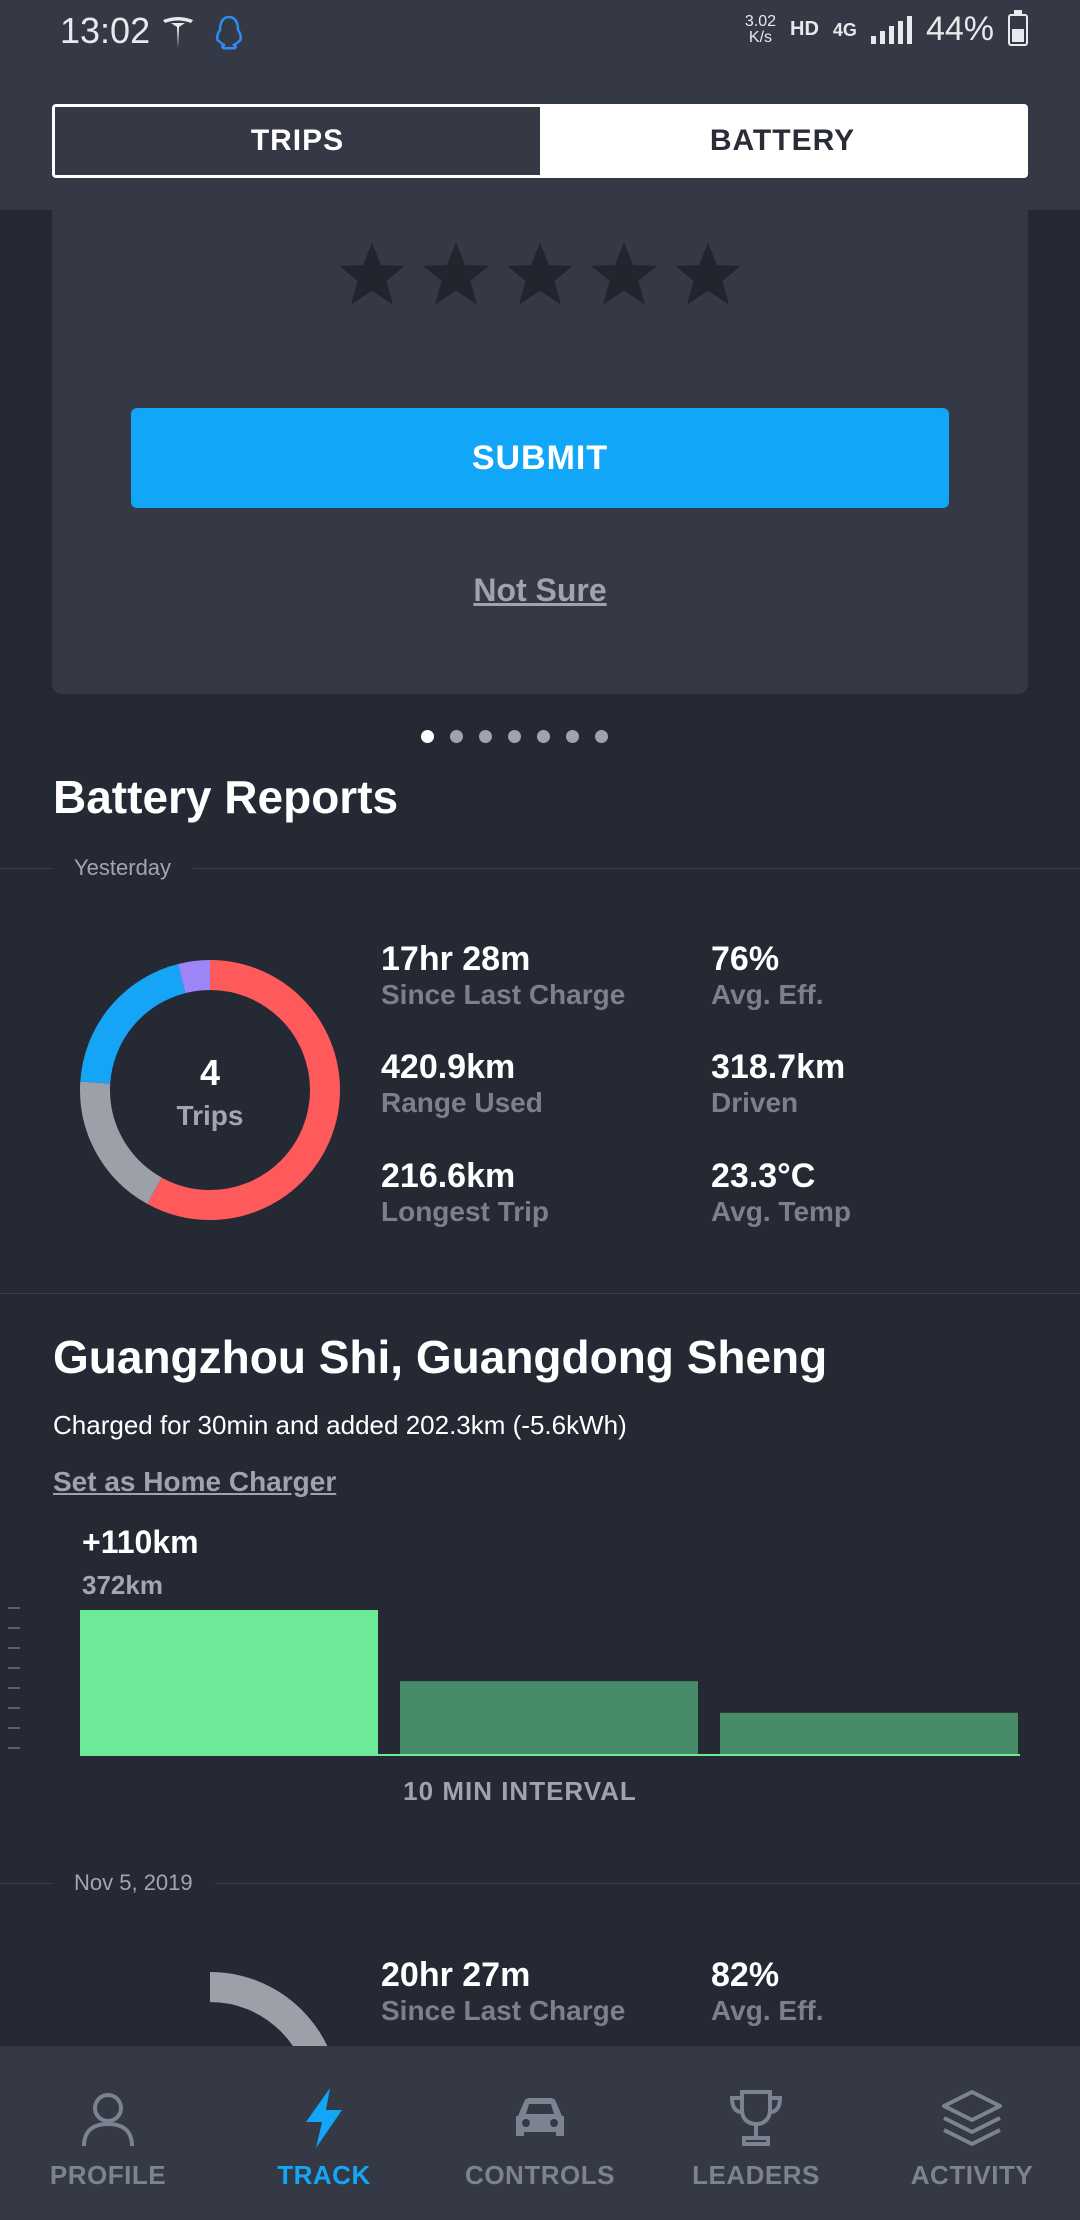 The height and width of the screenshot is (2220, 1080). What do you see at coordinates (122, 1585) in the screenshot?
I see `bar-range-label: 372km` at bounding box center [122, 1585].